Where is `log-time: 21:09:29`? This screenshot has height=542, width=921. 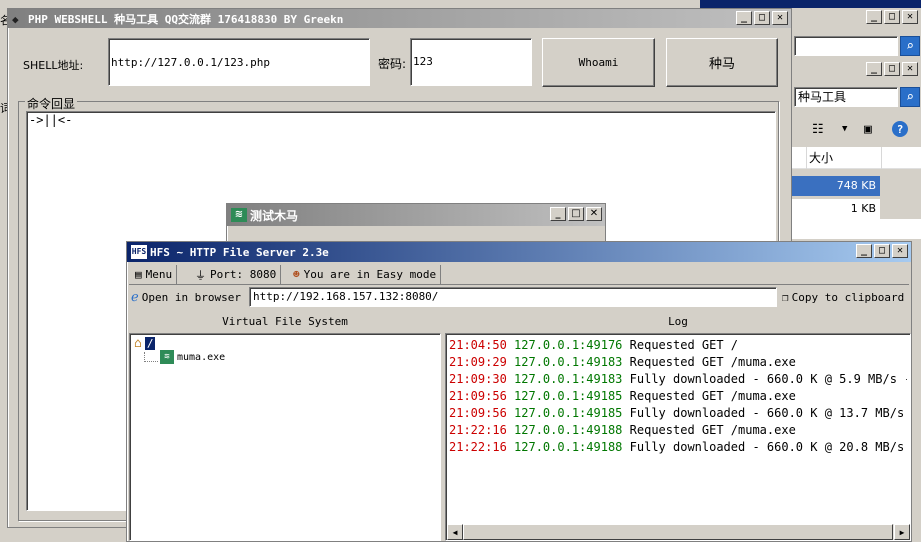
log-time: 21:09:29 is located at coordinates (478, 362).